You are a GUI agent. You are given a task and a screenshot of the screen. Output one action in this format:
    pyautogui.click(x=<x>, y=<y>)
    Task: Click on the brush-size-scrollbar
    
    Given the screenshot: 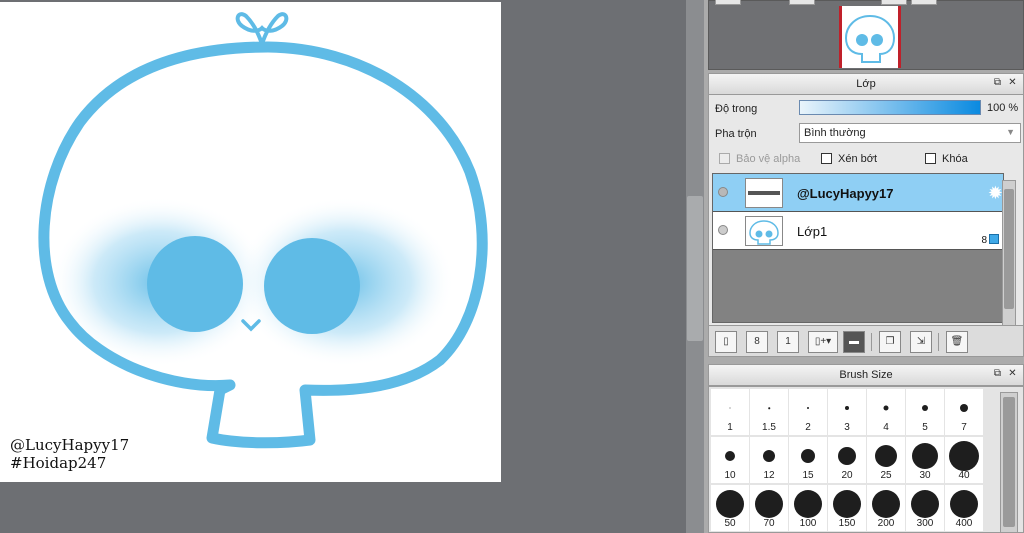 What is the action you would take?
    pyautogui.click(x=1009, y=462)
    